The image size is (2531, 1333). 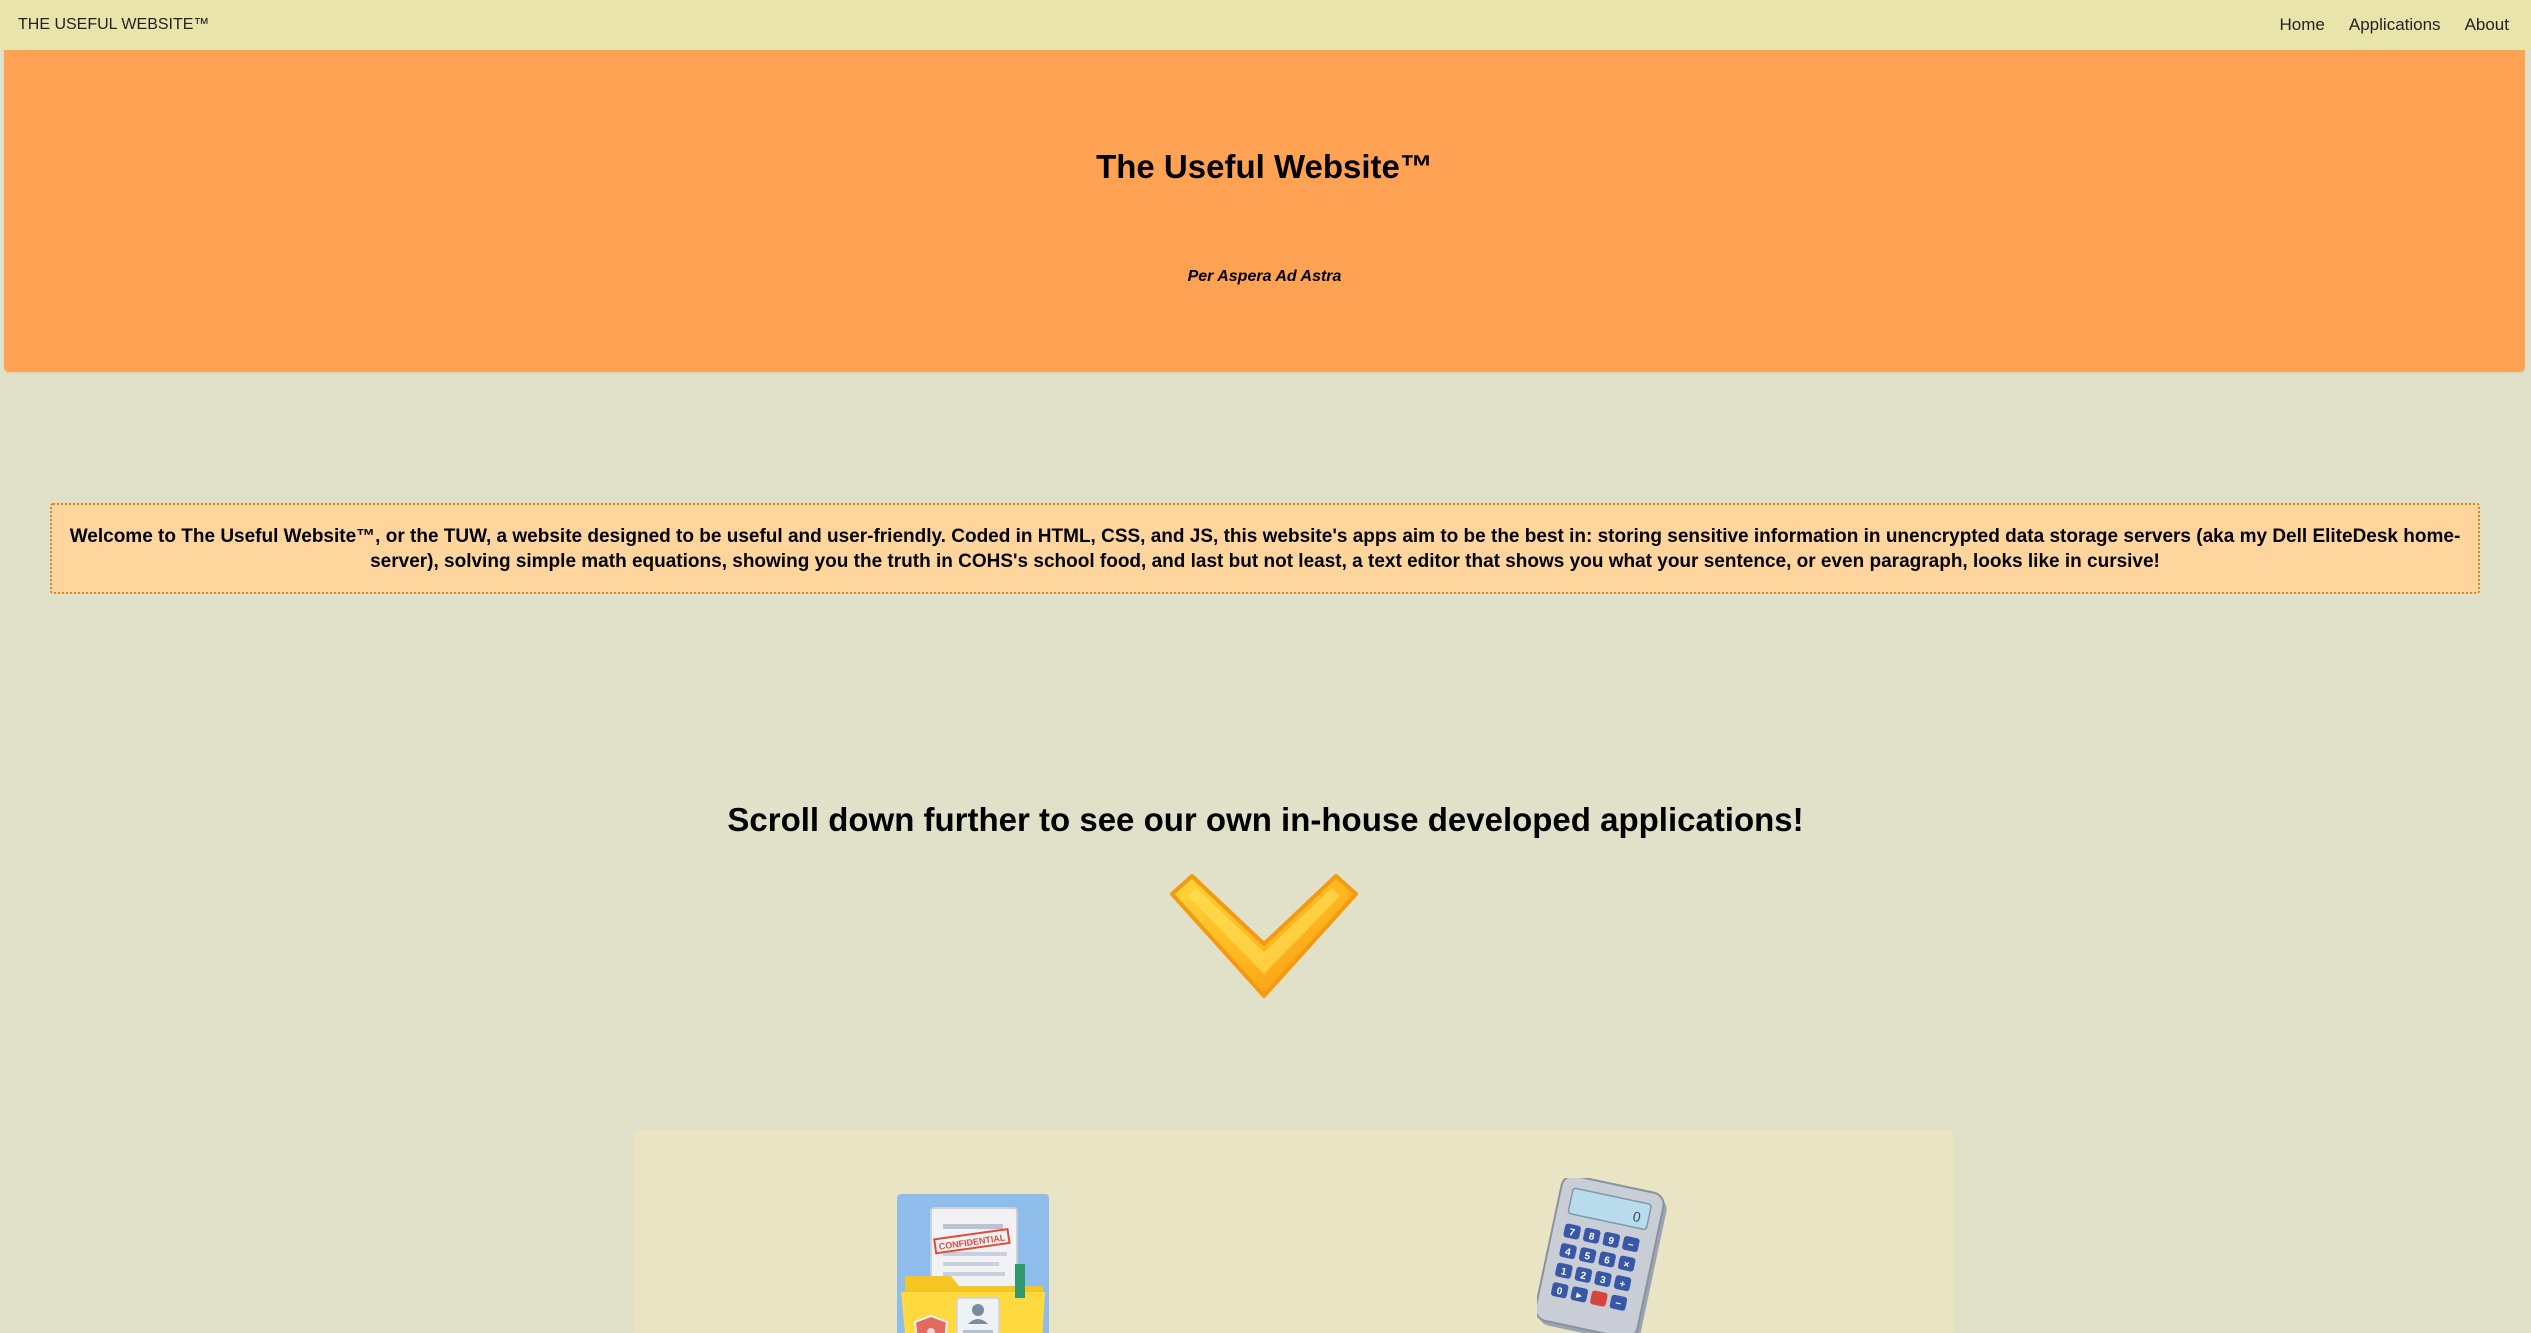 I want to click on app-tile-calculator: 0 7 8 9 − 4 5 6 × 1 2 3 + 0 ▸ −, so click(x=1603, y=1253).